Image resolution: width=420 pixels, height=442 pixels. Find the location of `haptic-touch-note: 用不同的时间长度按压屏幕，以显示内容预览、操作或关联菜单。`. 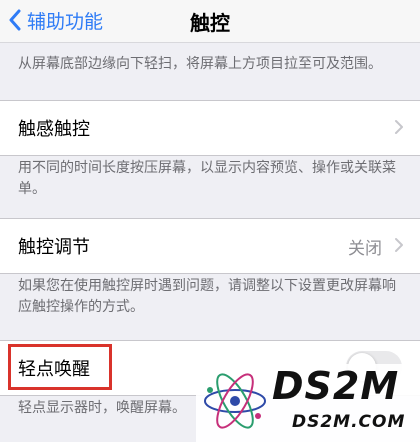

haptic-touch-note: 用不同的时间长度按压屏幕，以显示内容预览、操作或关联菜单。 is located at coordinates (207, 178).